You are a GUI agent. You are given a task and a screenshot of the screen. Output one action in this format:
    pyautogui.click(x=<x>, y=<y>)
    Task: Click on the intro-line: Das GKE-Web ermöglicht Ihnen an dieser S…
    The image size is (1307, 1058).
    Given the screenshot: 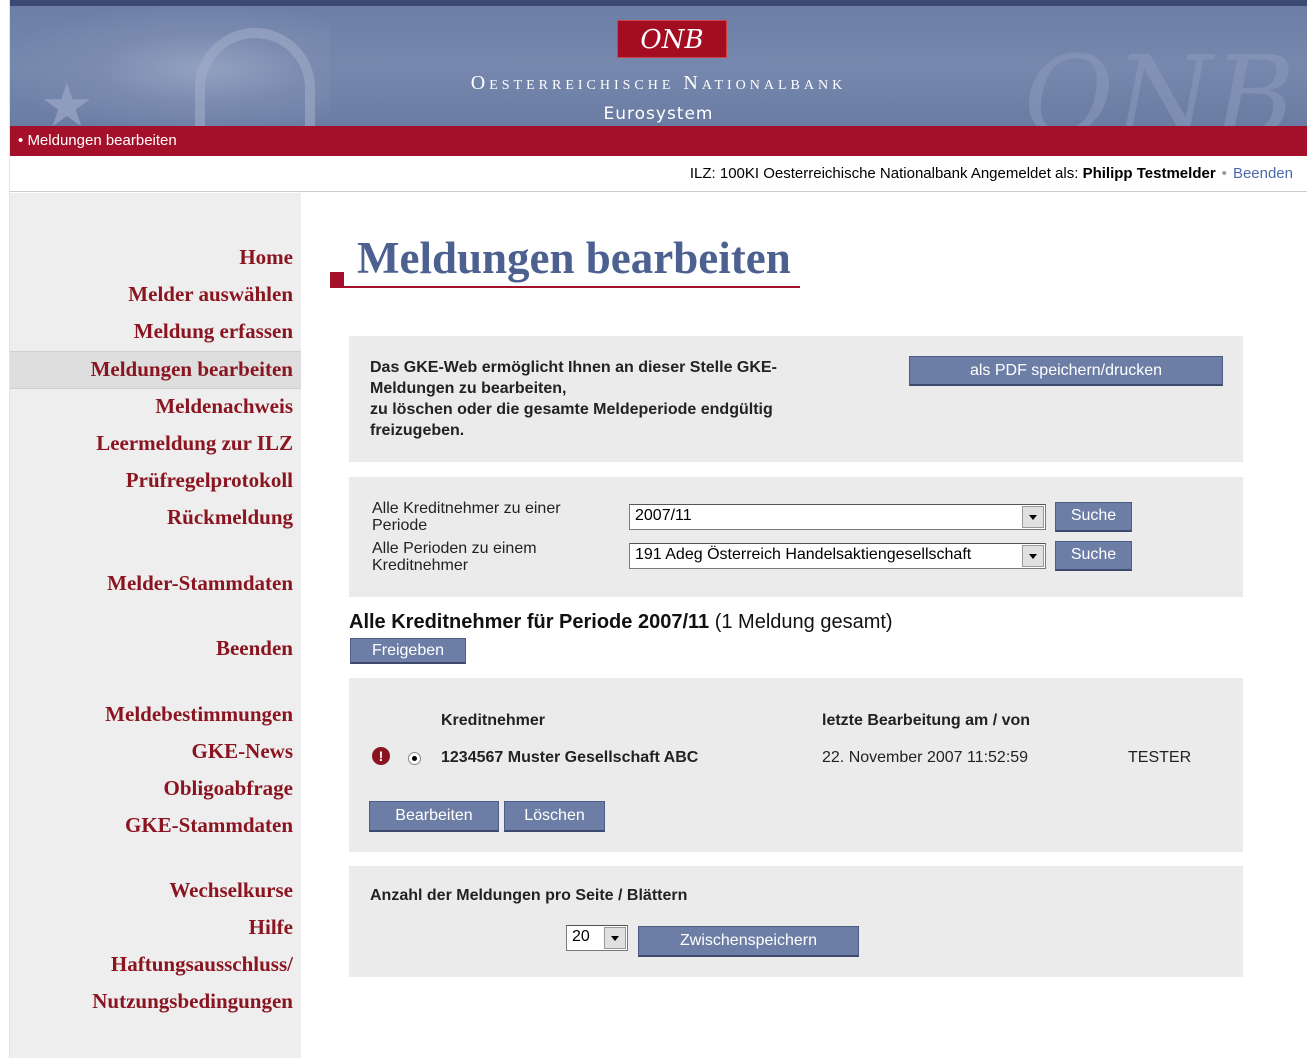 What is the action you would take?
    pyautogui.click(x=573, y=367)
    